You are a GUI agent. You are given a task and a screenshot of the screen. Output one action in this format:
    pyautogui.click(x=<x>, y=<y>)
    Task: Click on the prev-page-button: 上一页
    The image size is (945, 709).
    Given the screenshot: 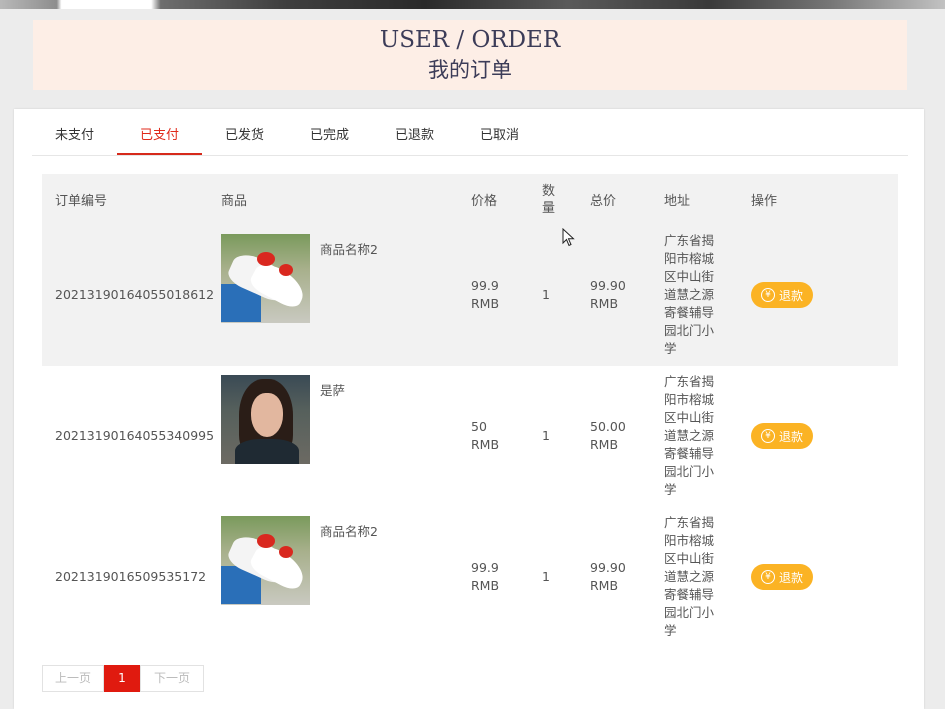 What is the action you would take?
    pyautogui.click(x=73, y=678)
    